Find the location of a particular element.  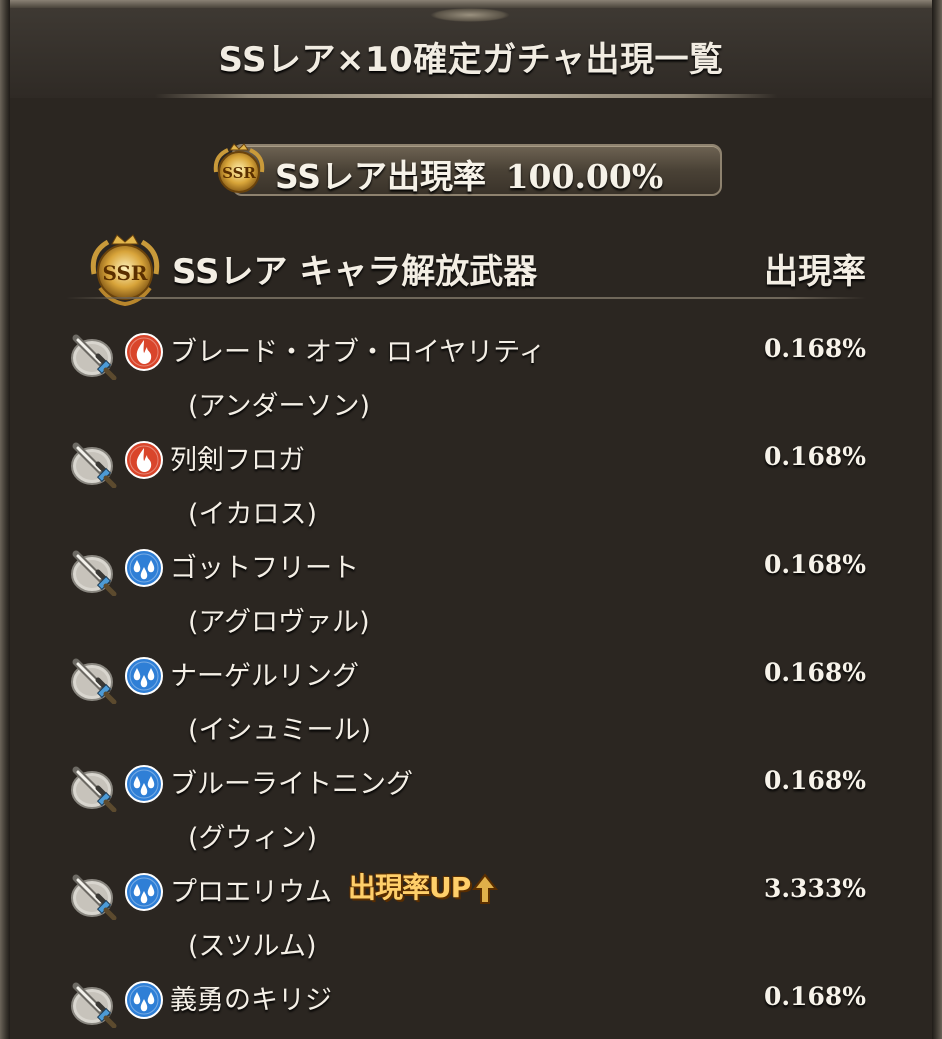

ssr-rate-label: SSレア出現率 is located at coordinates (381, 176).